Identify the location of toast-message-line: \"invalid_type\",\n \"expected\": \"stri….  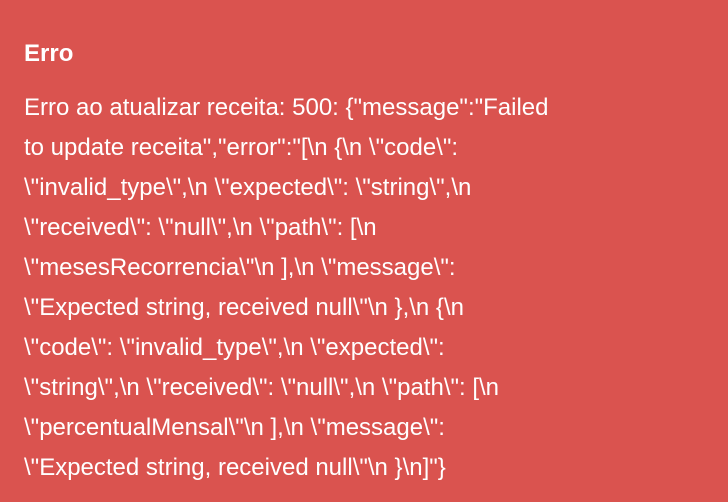
(248, 187).